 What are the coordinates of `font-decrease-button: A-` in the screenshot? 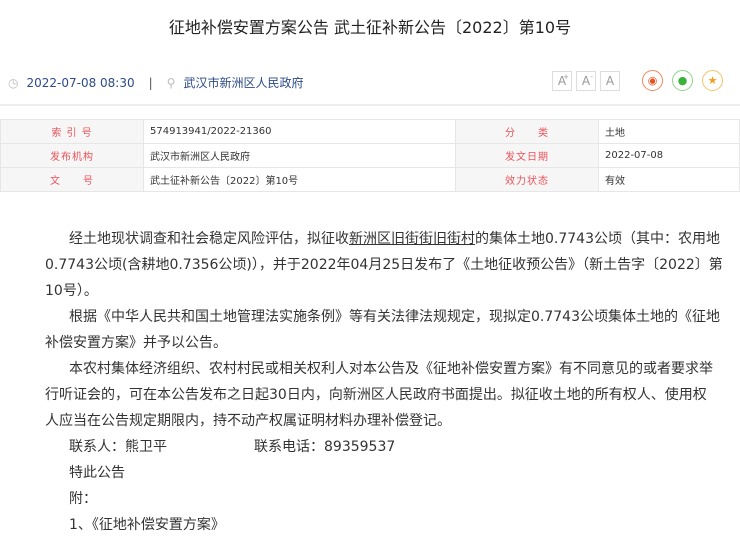 It's located at (586, 81).